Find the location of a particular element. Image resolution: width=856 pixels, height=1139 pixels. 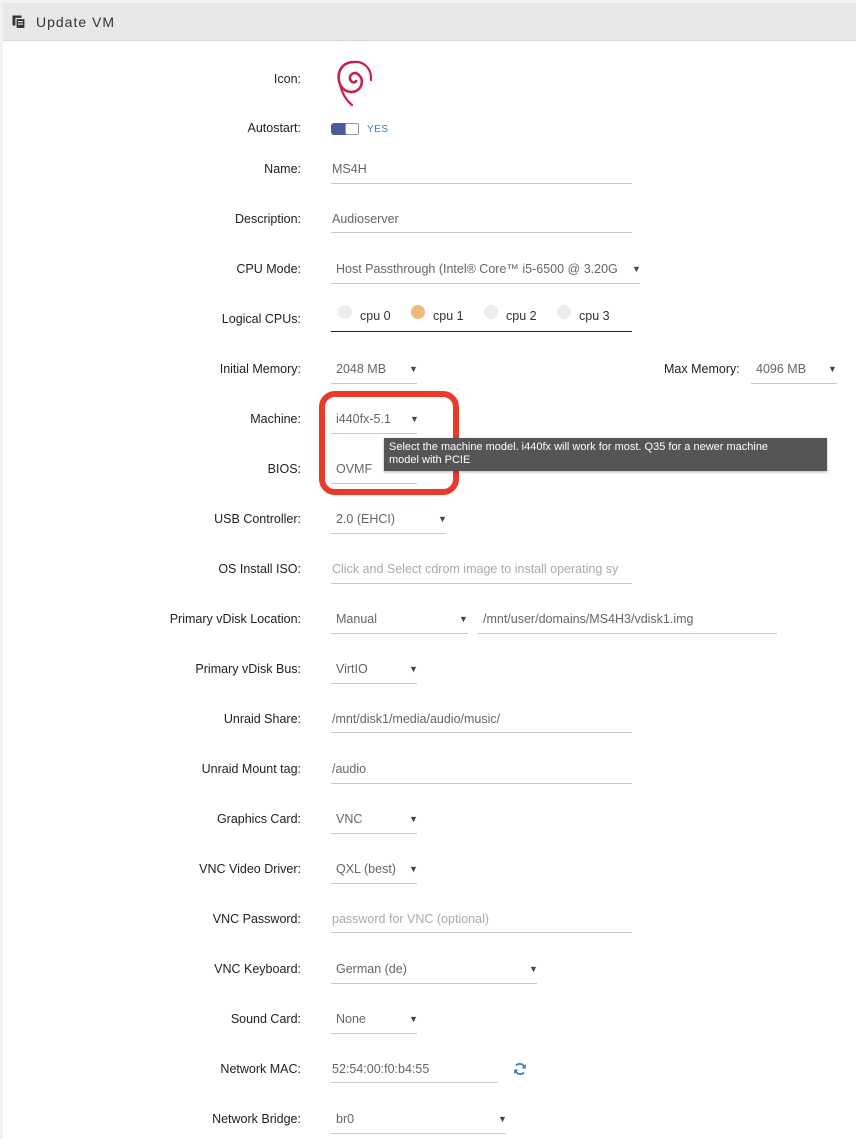

vnc-password-input: password for VNC (optional) is located at coordinates (410, 919).